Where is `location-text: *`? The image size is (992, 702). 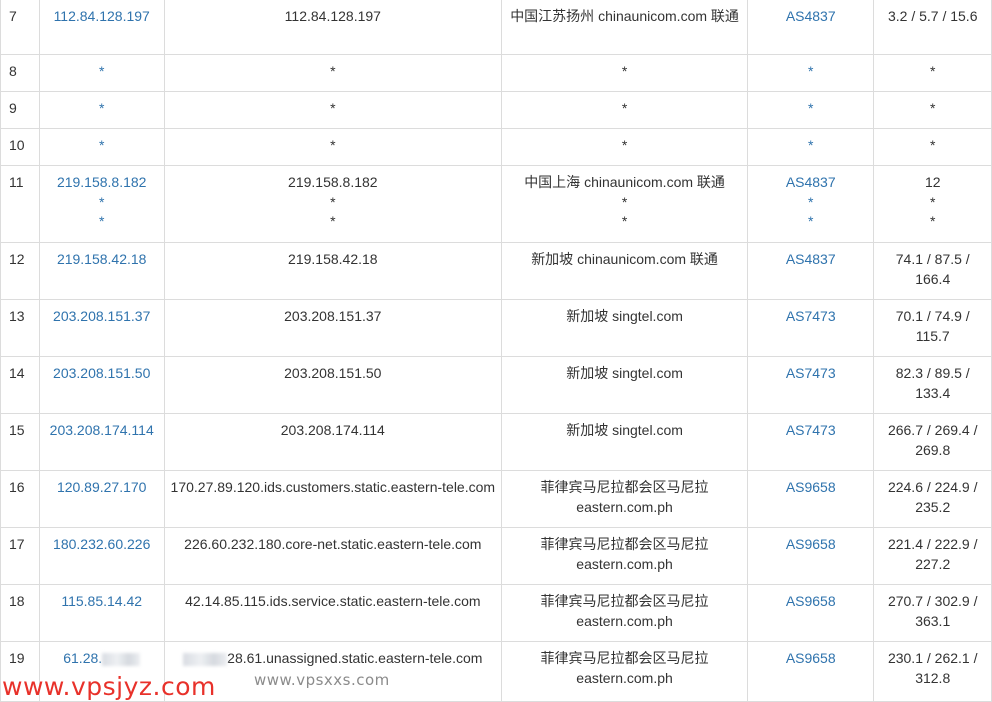
location-text: * is located at coordinates (624, 108).